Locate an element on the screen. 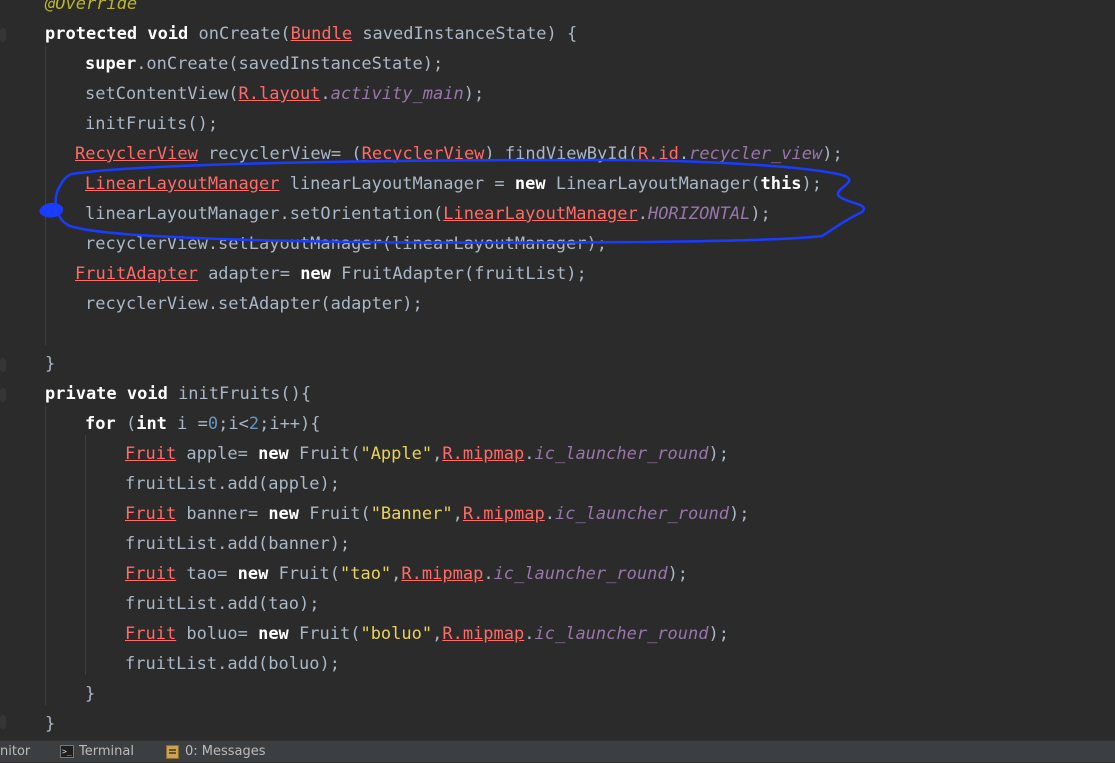  code-line: fruitList.add(boluo); is located at coordinates (232, 664).